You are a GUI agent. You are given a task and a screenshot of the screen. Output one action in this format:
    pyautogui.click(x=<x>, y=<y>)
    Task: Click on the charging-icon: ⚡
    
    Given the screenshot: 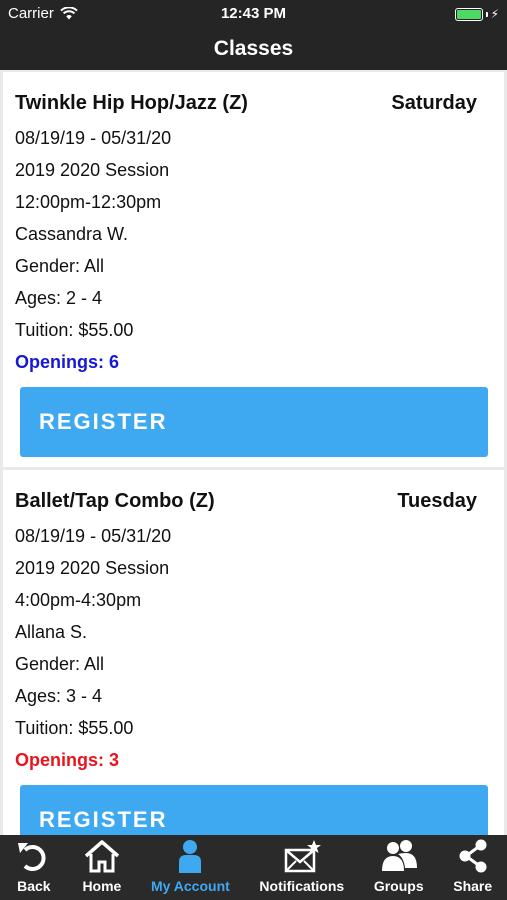 What is the action you would take?
    pyautogui.click(x=494, y=14)
    